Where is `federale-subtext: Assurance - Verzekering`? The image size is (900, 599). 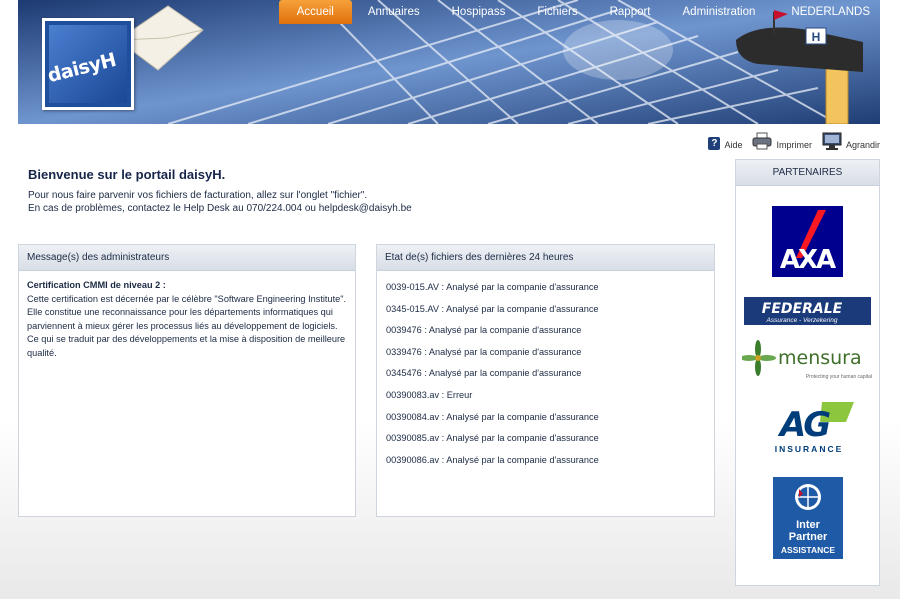
federale-subtext: Assurance - Verzekering is located at coordinates (802, 320).